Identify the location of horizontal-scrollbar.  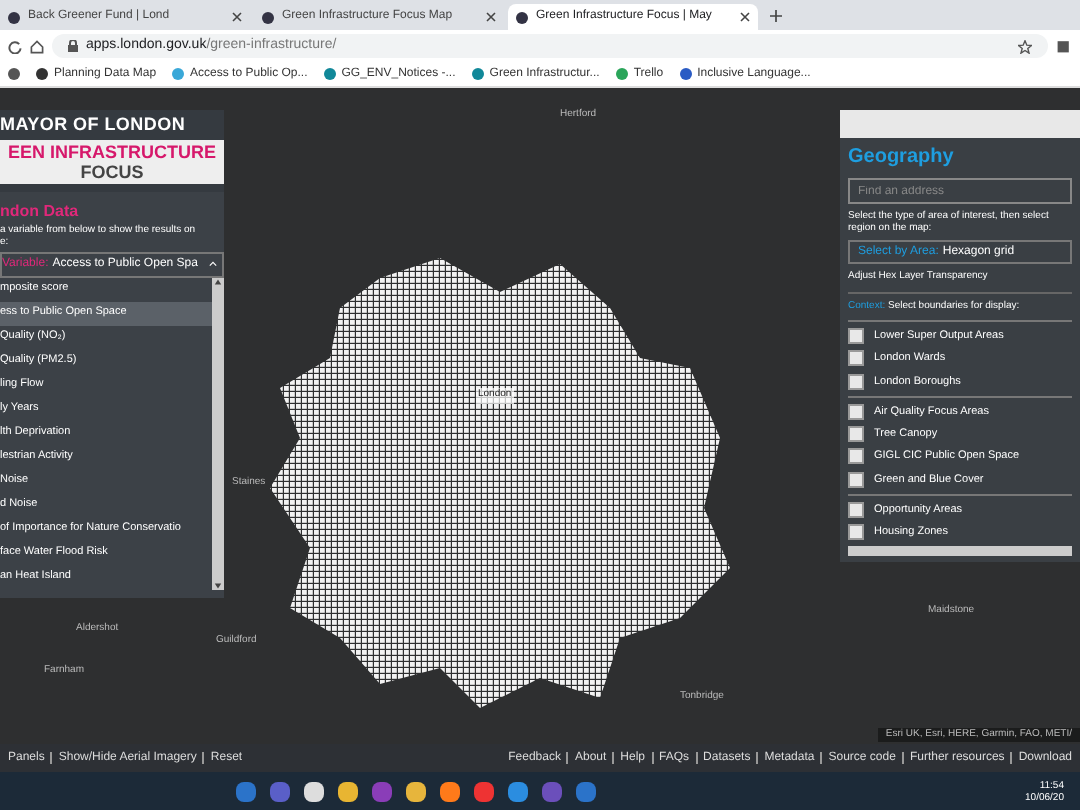
(960, 551).